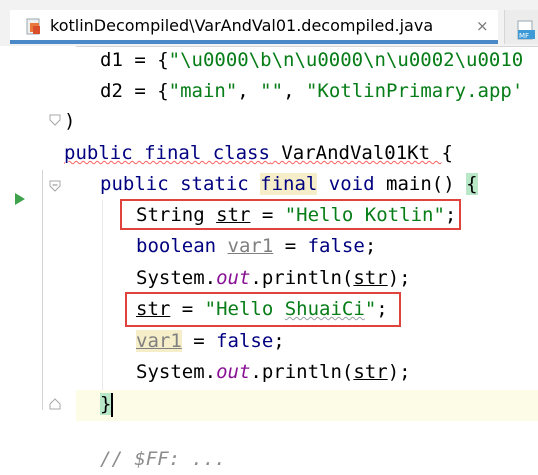 Image resolution: width=538 pixels, height=475 pixels. What do you see at coordinates (526, 30) in the screenshot?
I see `manifest-file-icon: MF` at bounding box center [526, 30].